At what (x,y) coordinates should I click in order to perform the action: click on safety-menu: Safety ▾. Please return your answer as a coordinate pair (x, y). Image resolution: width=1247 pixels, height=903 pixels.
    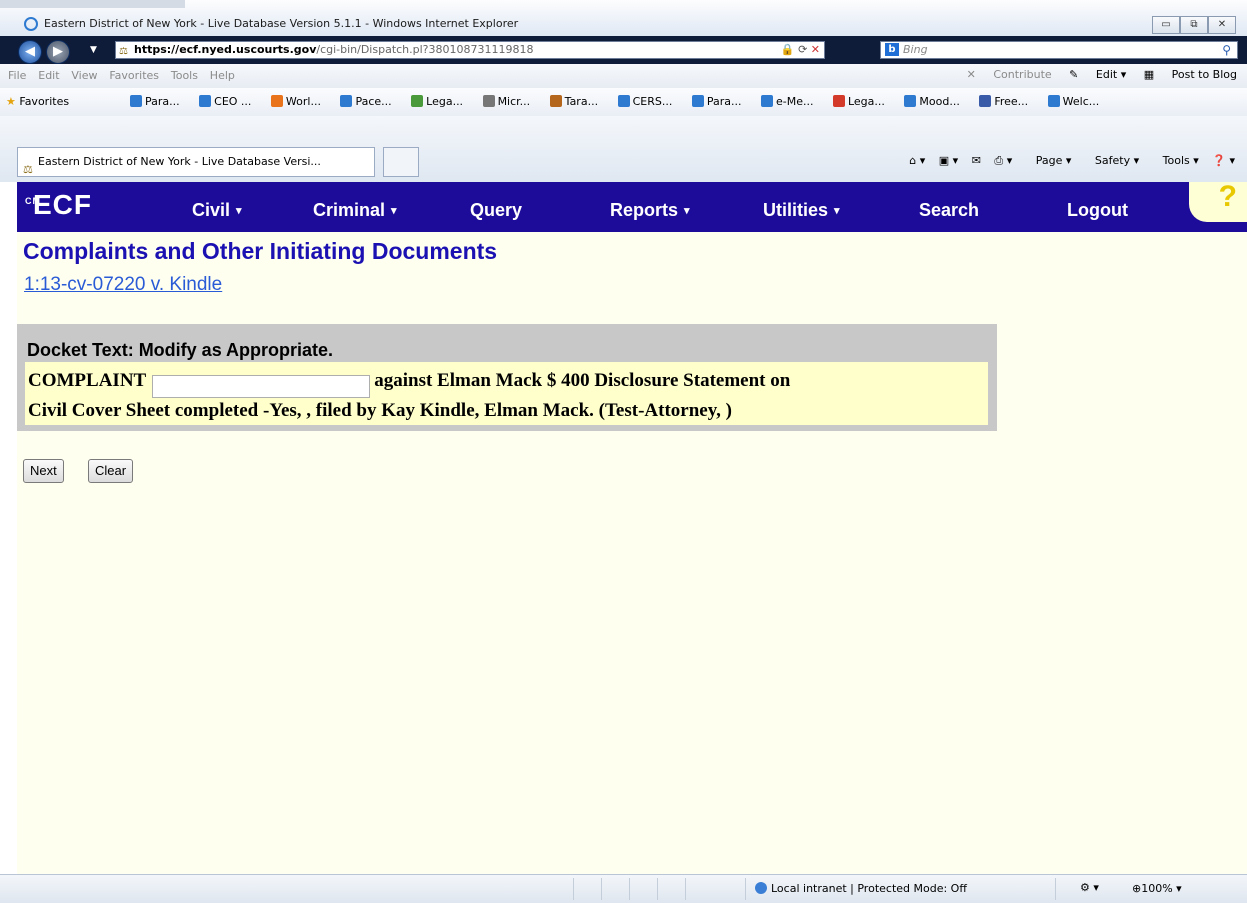
    Looking at the image, I should click on (1112, 160).